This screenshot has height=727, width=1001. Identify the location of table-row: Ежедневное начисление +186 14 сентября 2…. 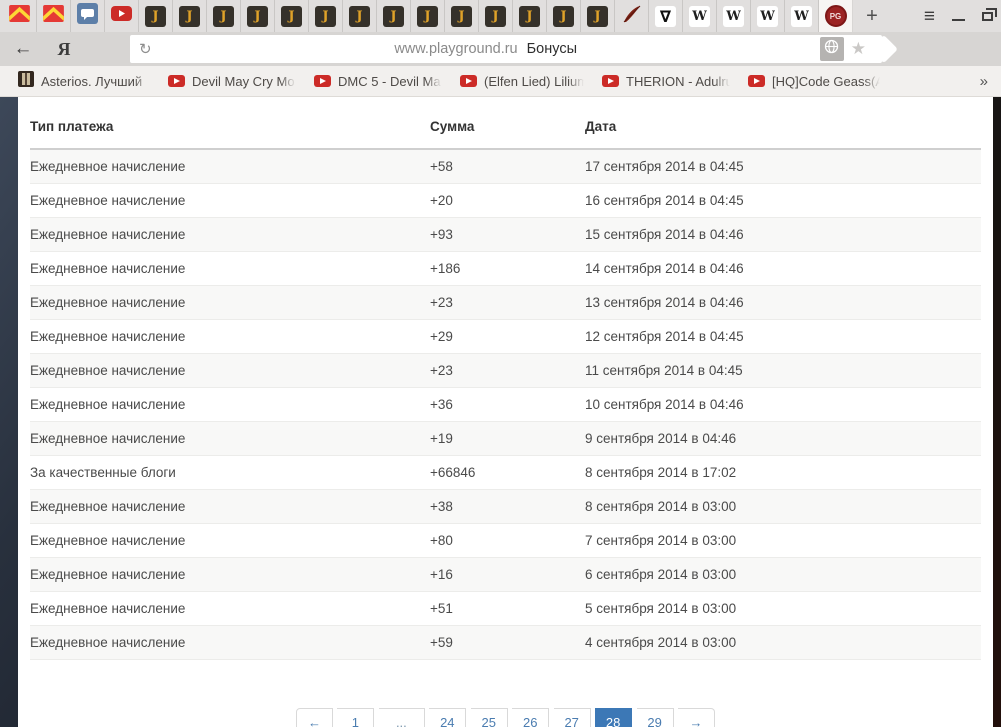
(505, 268).